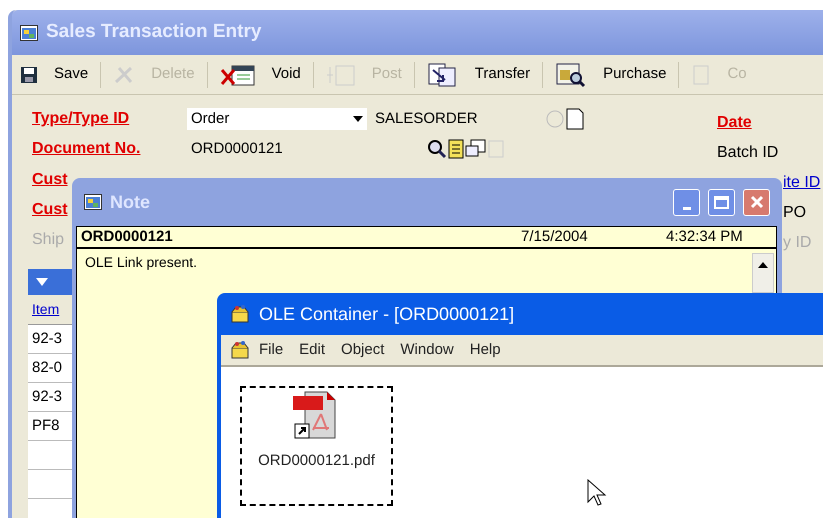 The height and width of the screenshot is (518, 823). Describe the element at coordinates (437, 149) in the screenshot. I see `search-icon` at that location.